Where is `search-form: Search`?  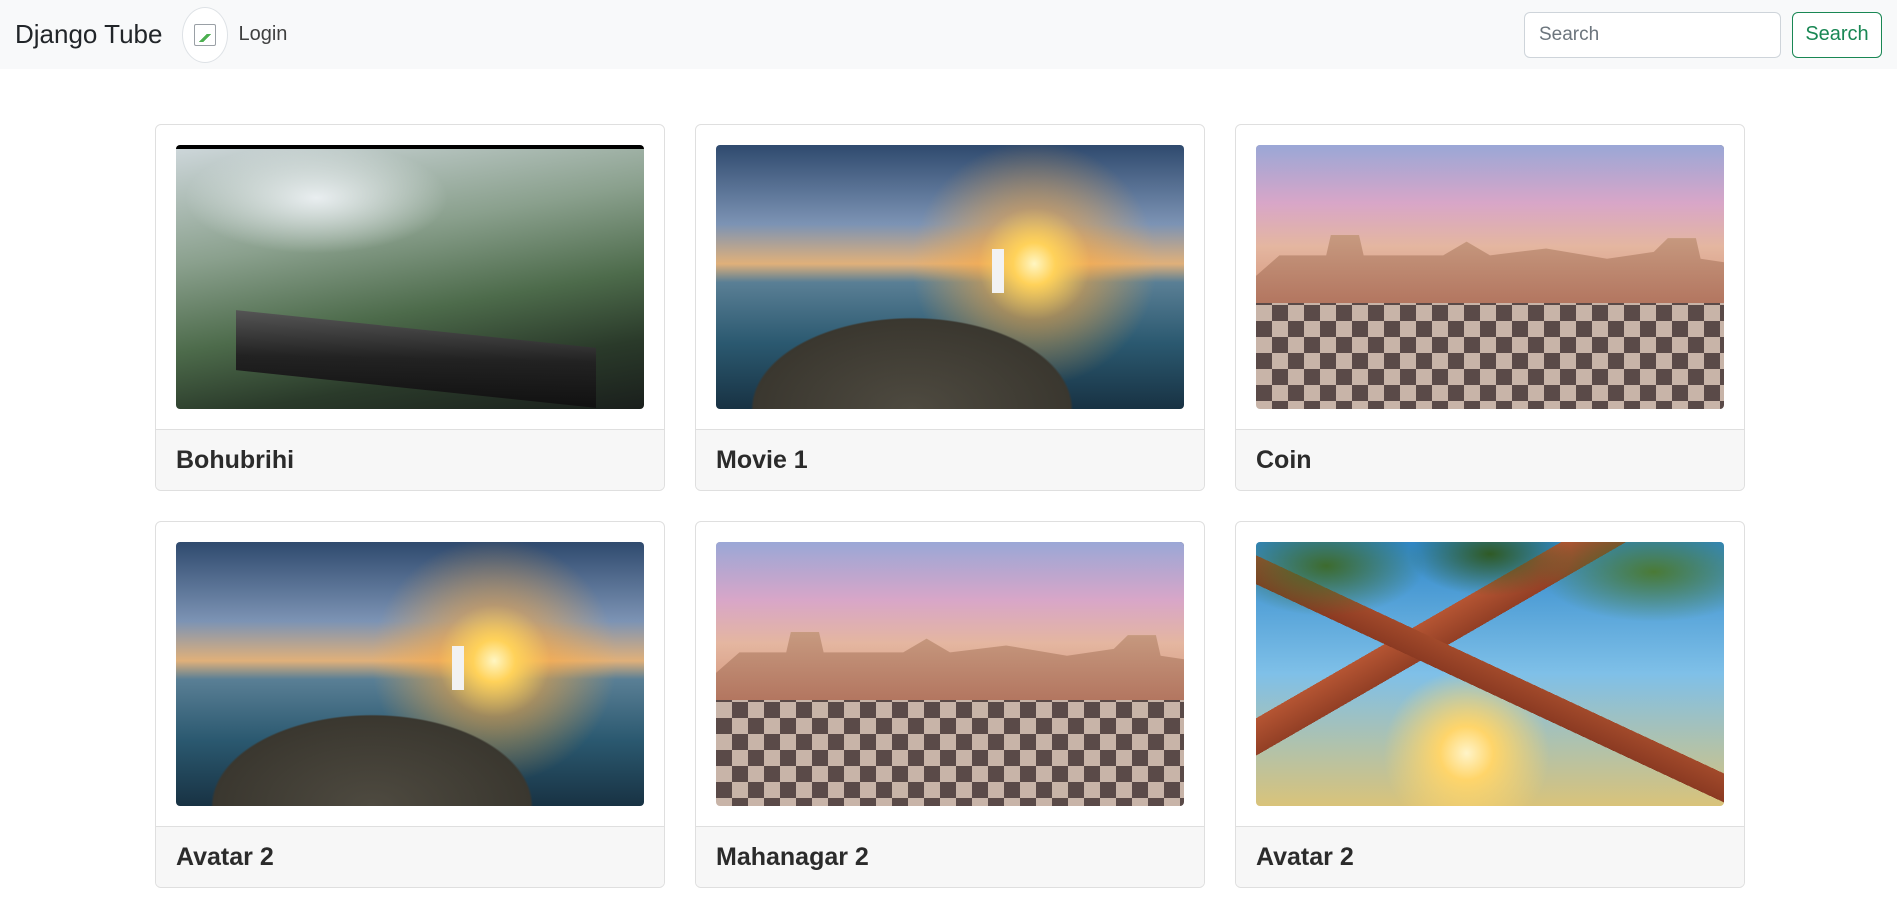
search-form: Search is located at coordinates (1703, 34).